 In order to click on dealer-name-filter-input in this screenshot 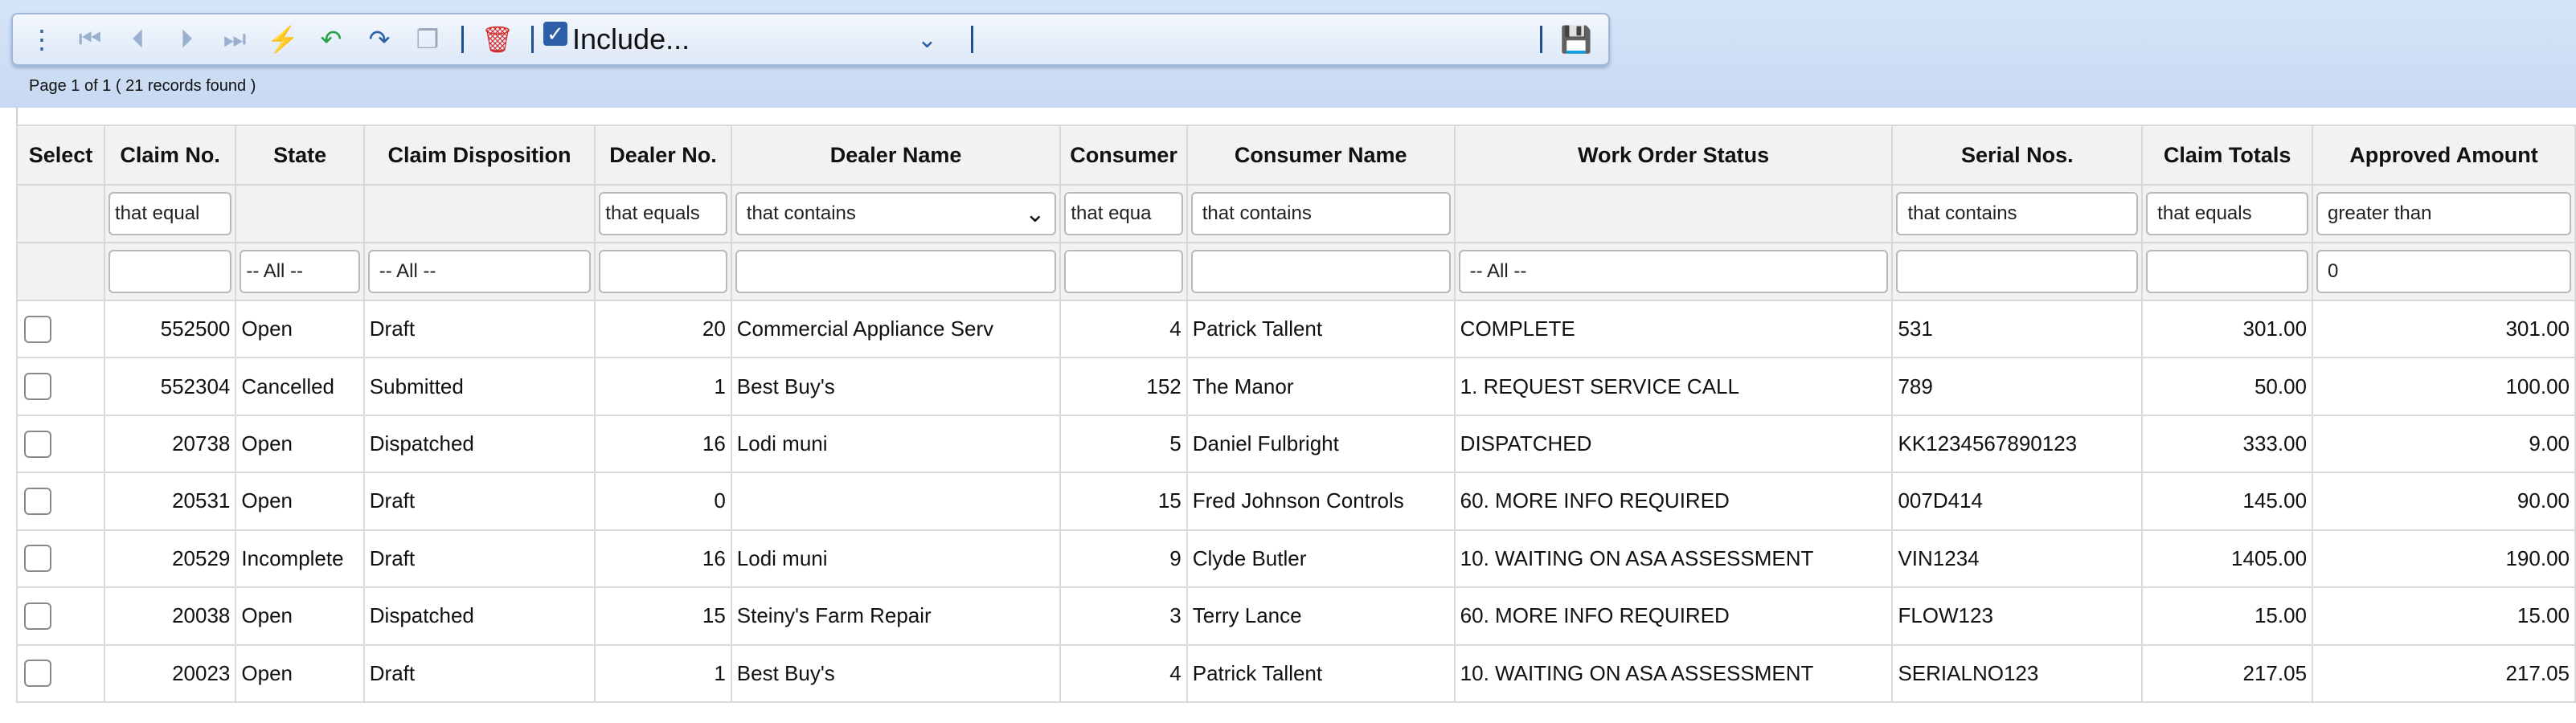, I will do `click(896, 271)`.